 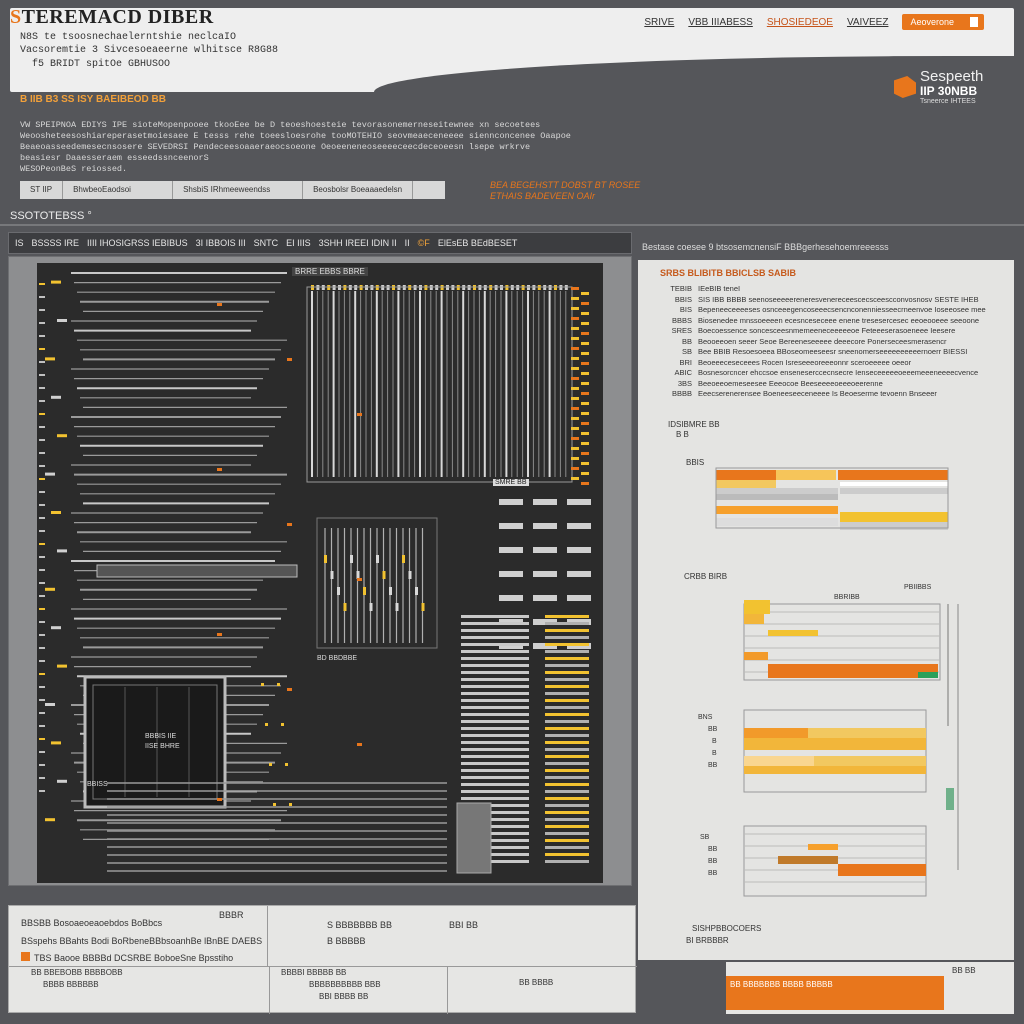 I want to click on toolbar-item-10: ElEsEB BEdBESET, so click(x=478, y=243).